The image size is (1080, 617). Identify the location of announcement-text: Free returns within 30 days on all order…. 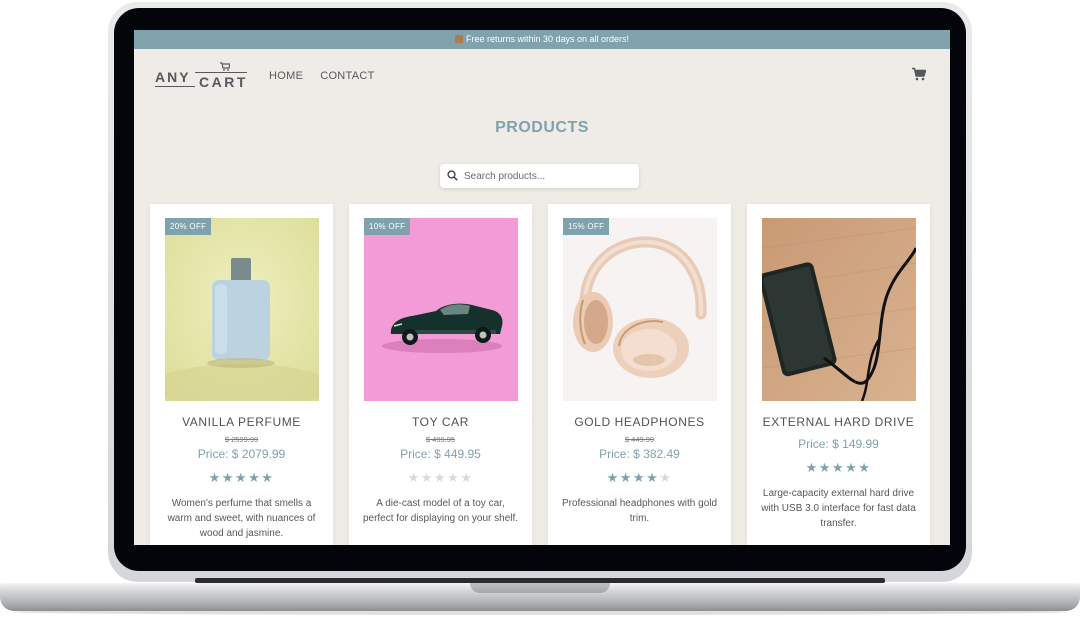
(547, 39).